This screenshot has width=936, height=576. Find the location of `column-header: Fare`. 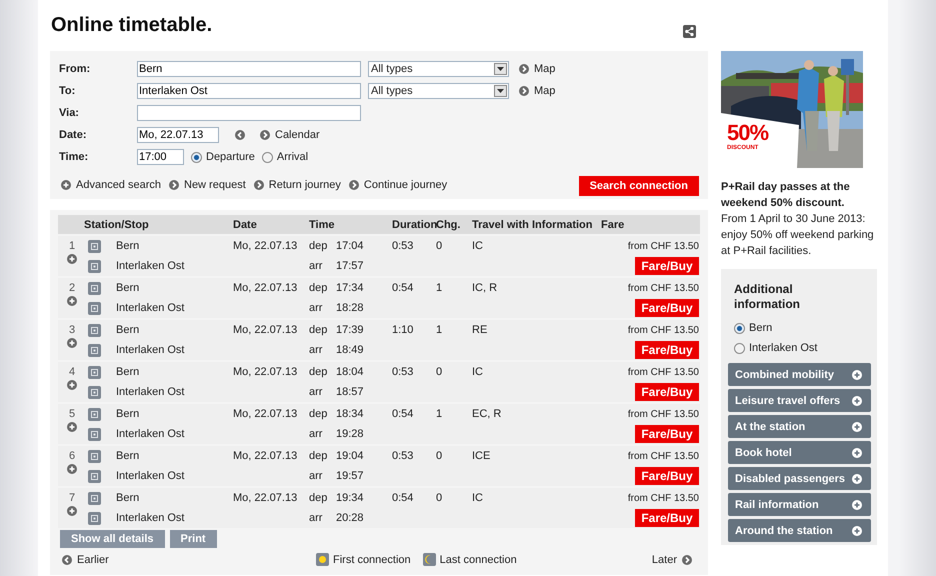

column-header: Fare is located at coordinates (613, 224).